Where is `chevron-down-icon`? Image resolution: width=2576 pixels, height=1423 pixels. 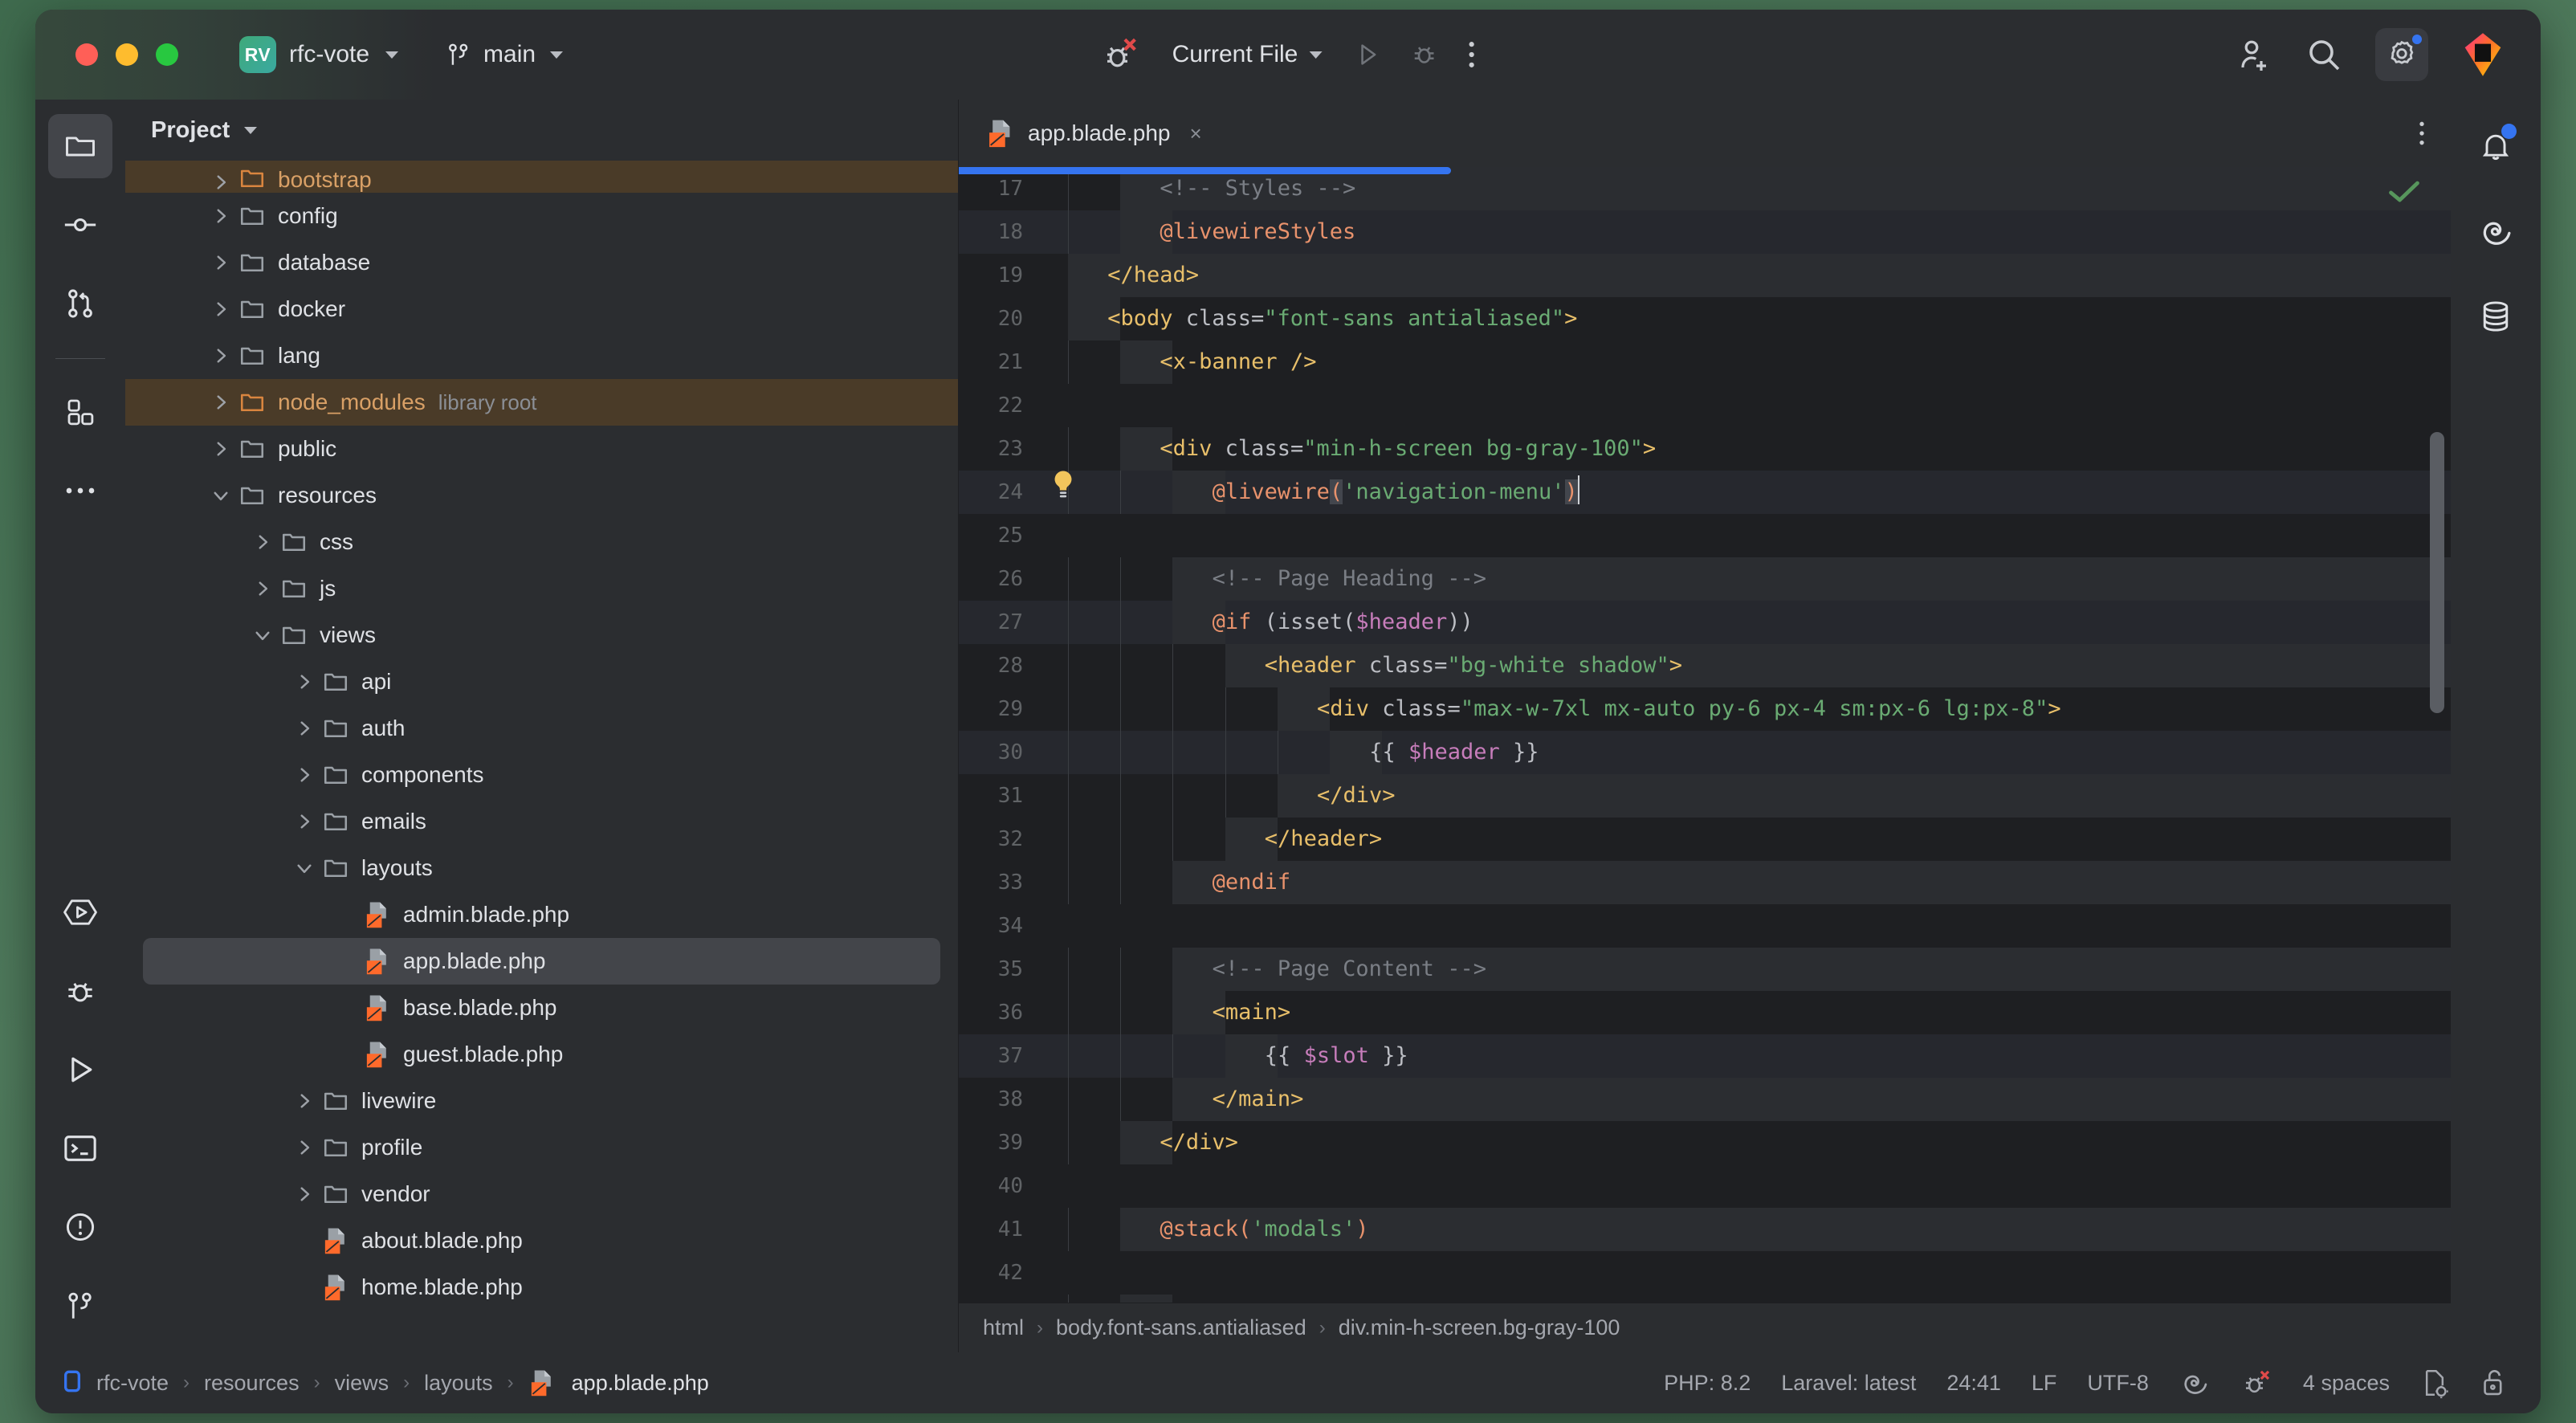
chevron-down-icon is located at coordinates (262, 635).